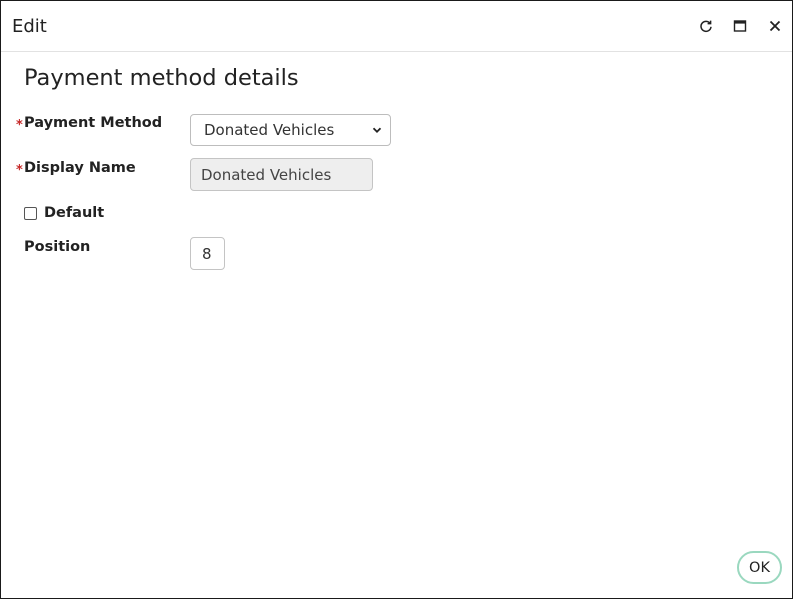  What do you see at coordinates (396, 26) in the screenshot?
I see `dialog-titlebar: Edit` at bounding box center [396, 26].